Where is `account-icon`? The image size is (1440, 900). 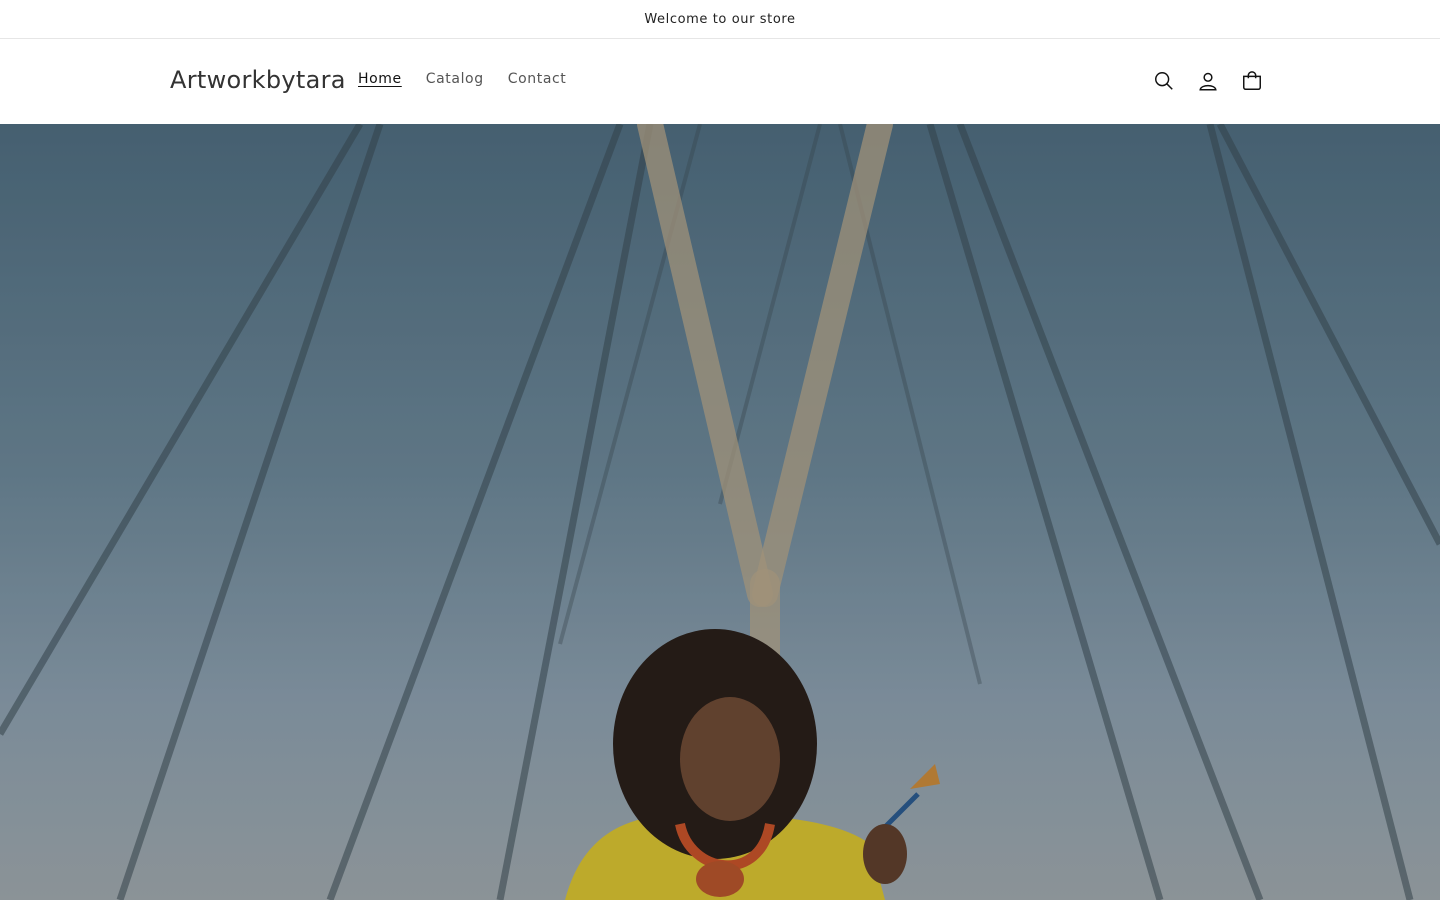
account-icon is located at coordinates (1208, 81).